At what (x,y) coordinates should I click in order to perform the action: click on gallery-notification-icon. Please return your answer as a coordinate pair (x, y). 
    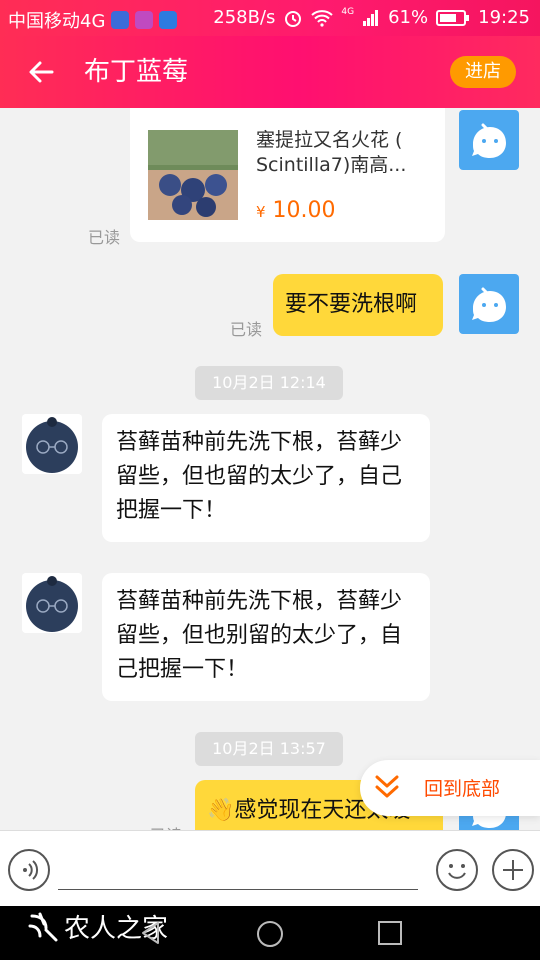
    Looking at the image, I should click on (144, 20).